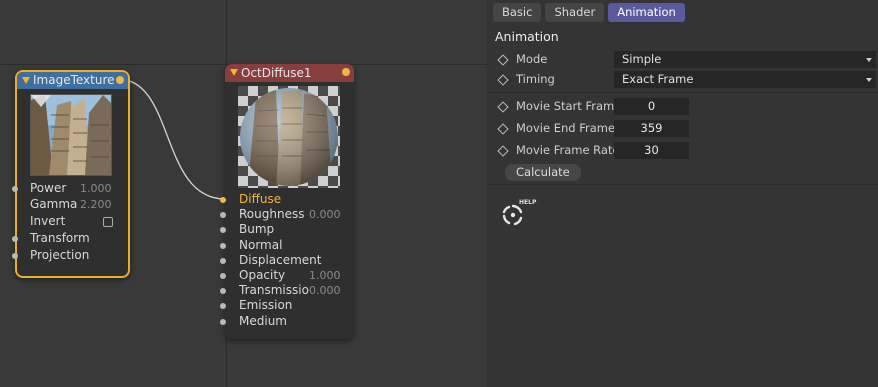  I want to click on input-normal: Normal, so click(287, 245).